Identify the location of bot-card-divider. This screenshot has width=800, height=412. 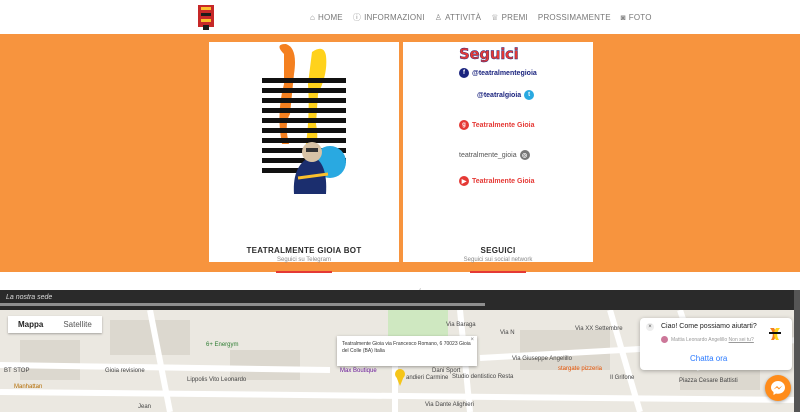
(304, 272).